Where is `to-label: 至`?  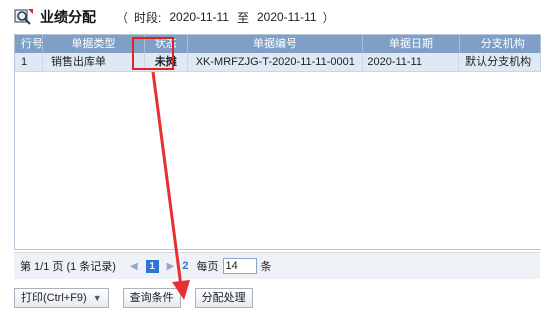
to-label: 至 is located at coordinates (242, 17).